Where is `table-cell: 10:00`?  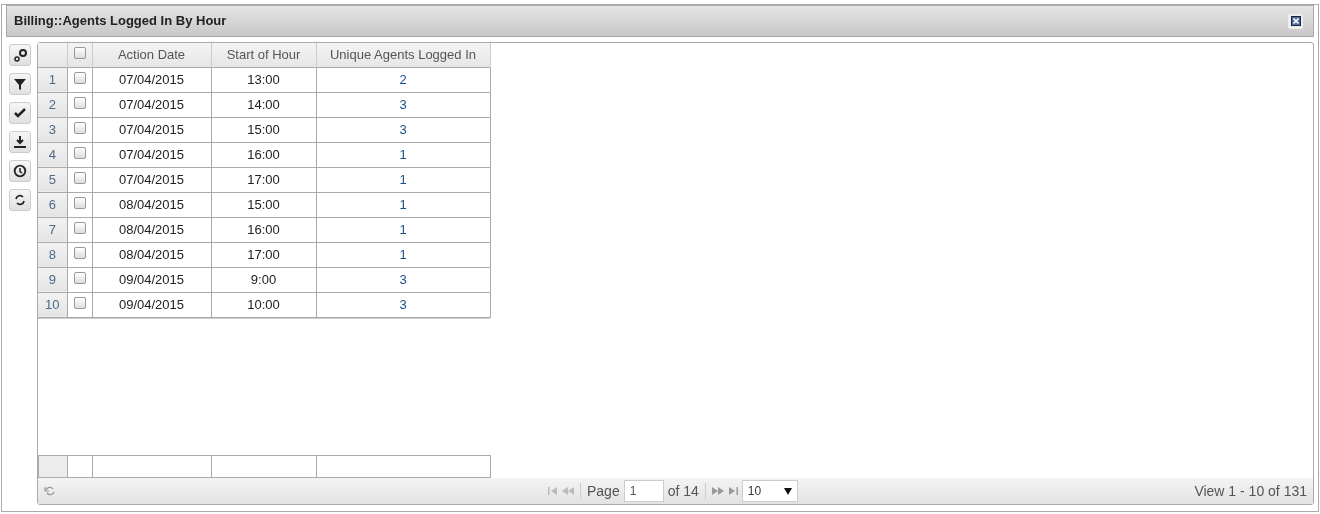 table-cell: 10:00 is located at coordinates (263, 304).